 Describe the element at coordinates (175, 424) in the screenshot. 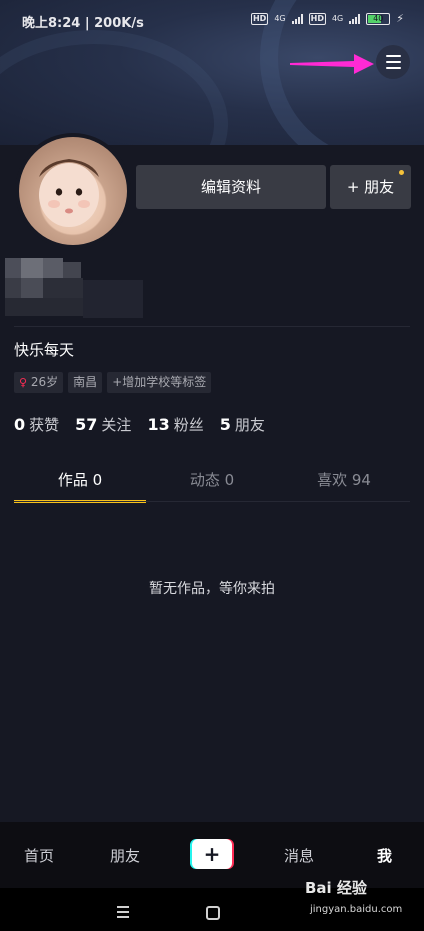

I see `stat-followers: 13 粉丝` at that location.